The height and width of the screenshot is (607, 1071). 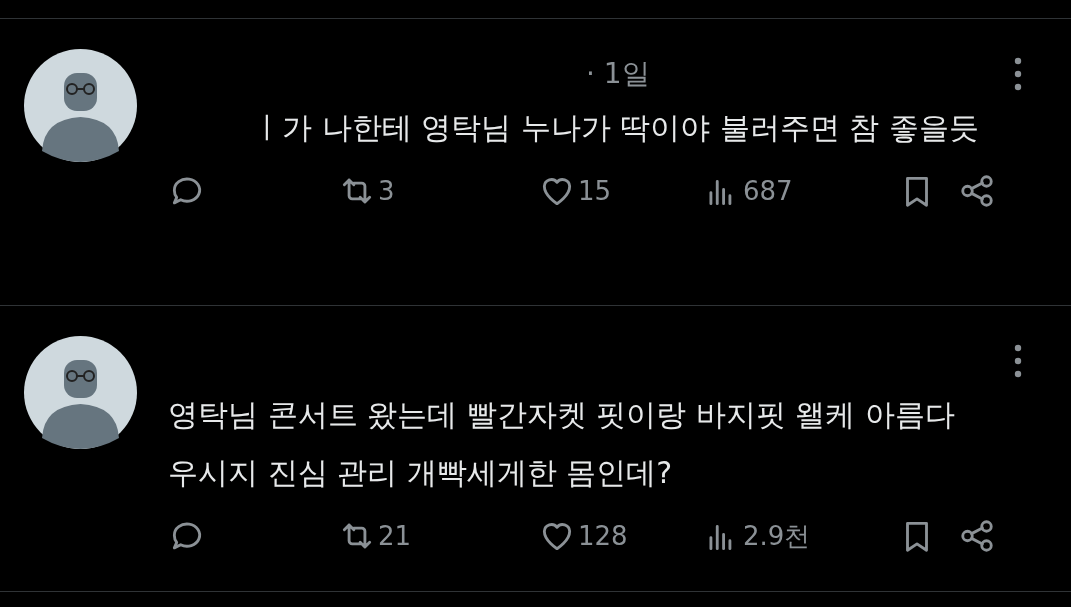 I want to click on repost-count: 21, so click(x=395, y=536).